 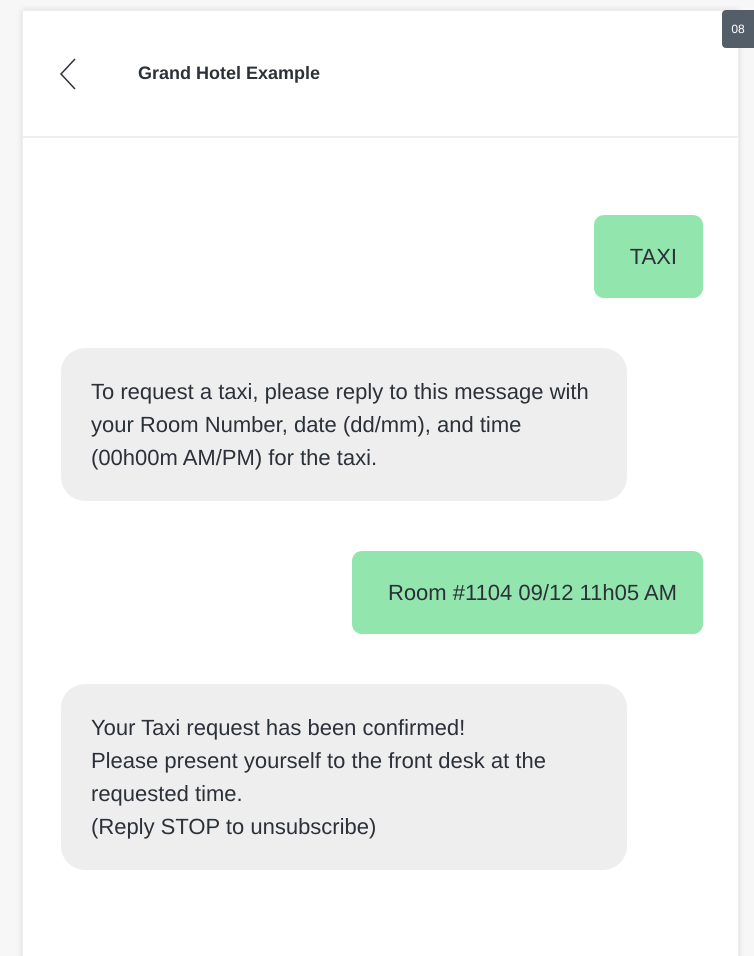 I want to click on back-icon, so click(x=68, y=73).